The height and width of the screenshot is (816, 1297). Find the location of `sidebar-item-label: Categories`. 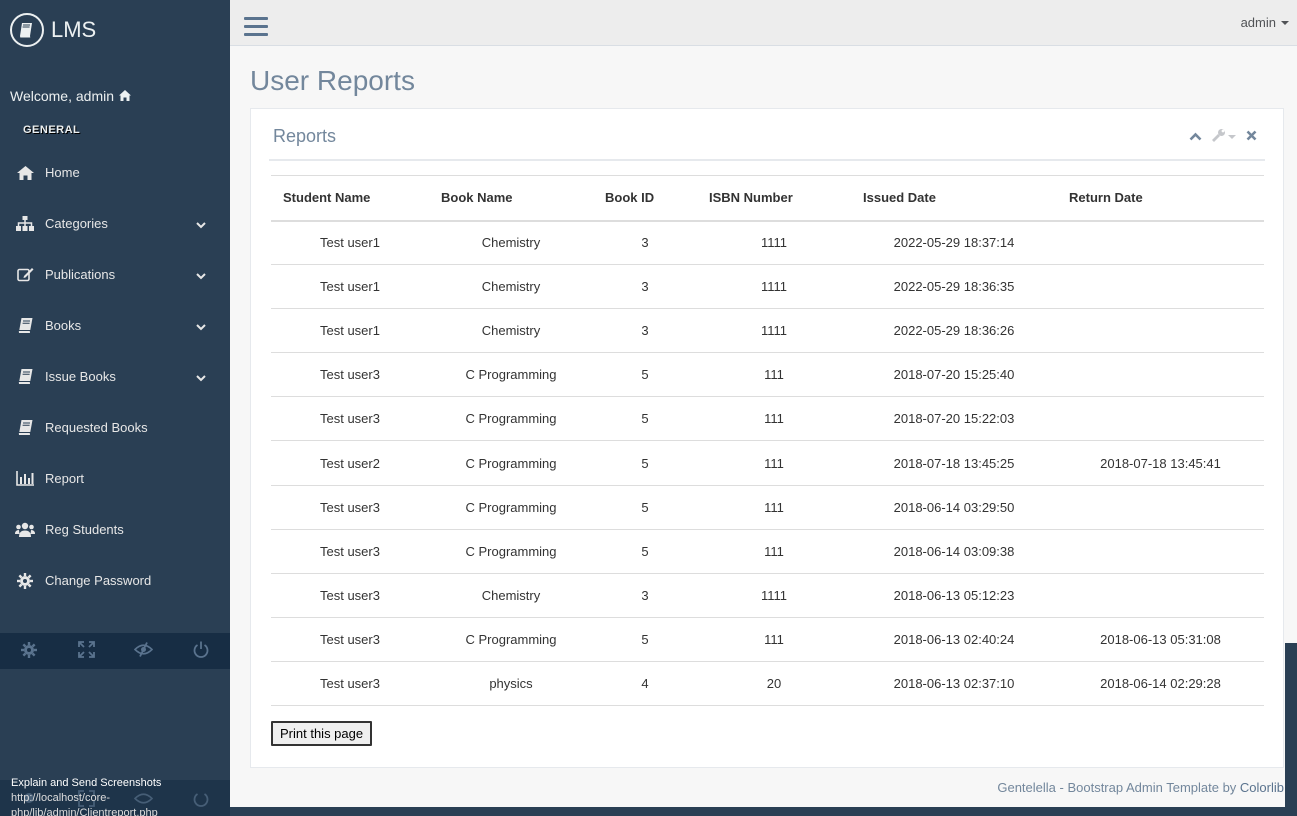

sidebar-item-label: Categories is located at coordinates (76, 223).